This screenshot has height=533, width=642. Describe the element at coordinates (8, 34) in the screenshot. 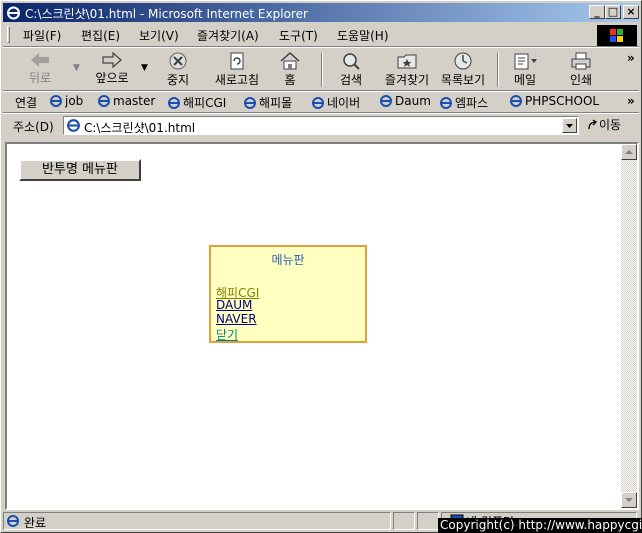

I see `menubar-grip` at that location.